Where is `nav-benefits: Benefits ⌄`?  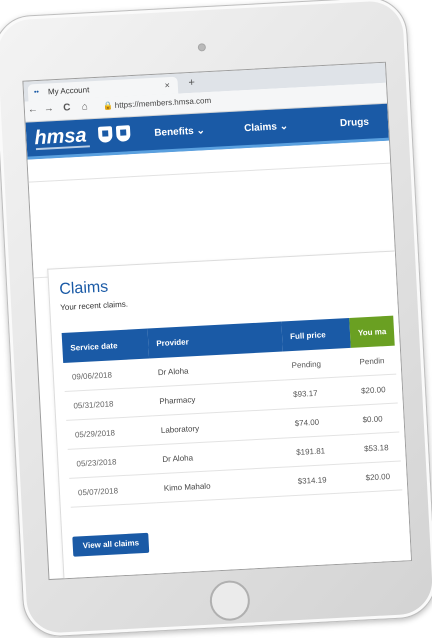
nav-benefits: Benefits ⌄ is located at coordinates (179, 132).